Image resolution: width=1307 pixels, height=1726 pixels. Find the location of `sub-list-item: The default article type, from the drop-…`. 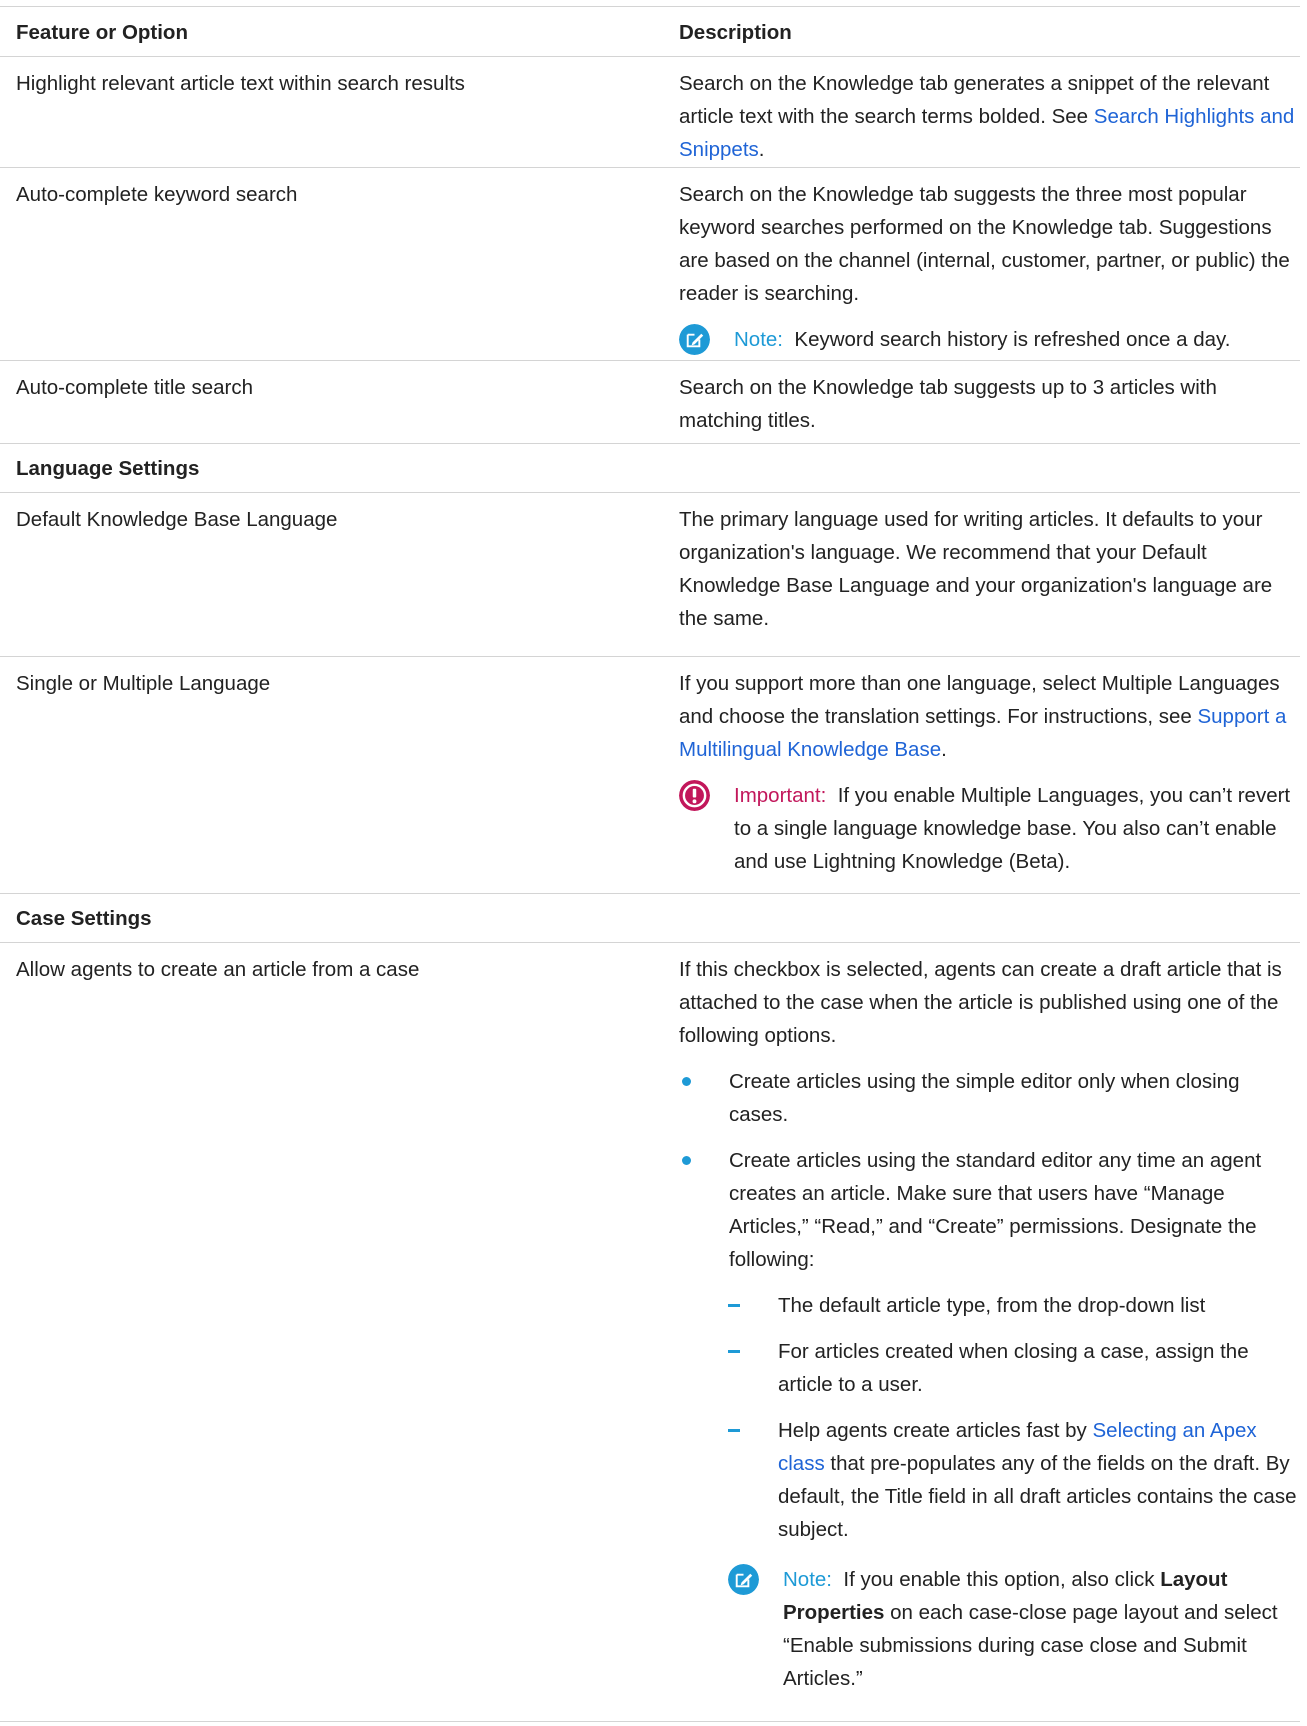

sub-list-item: The default article type, from the drop-… is located at coordinates (1013, 1305).